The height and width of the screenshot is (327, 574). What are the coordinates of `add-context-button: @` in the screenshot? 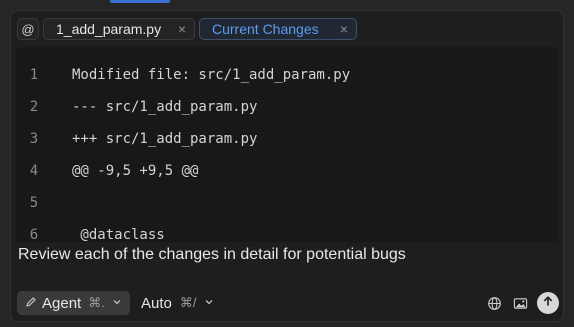 It's located at (28, 29).